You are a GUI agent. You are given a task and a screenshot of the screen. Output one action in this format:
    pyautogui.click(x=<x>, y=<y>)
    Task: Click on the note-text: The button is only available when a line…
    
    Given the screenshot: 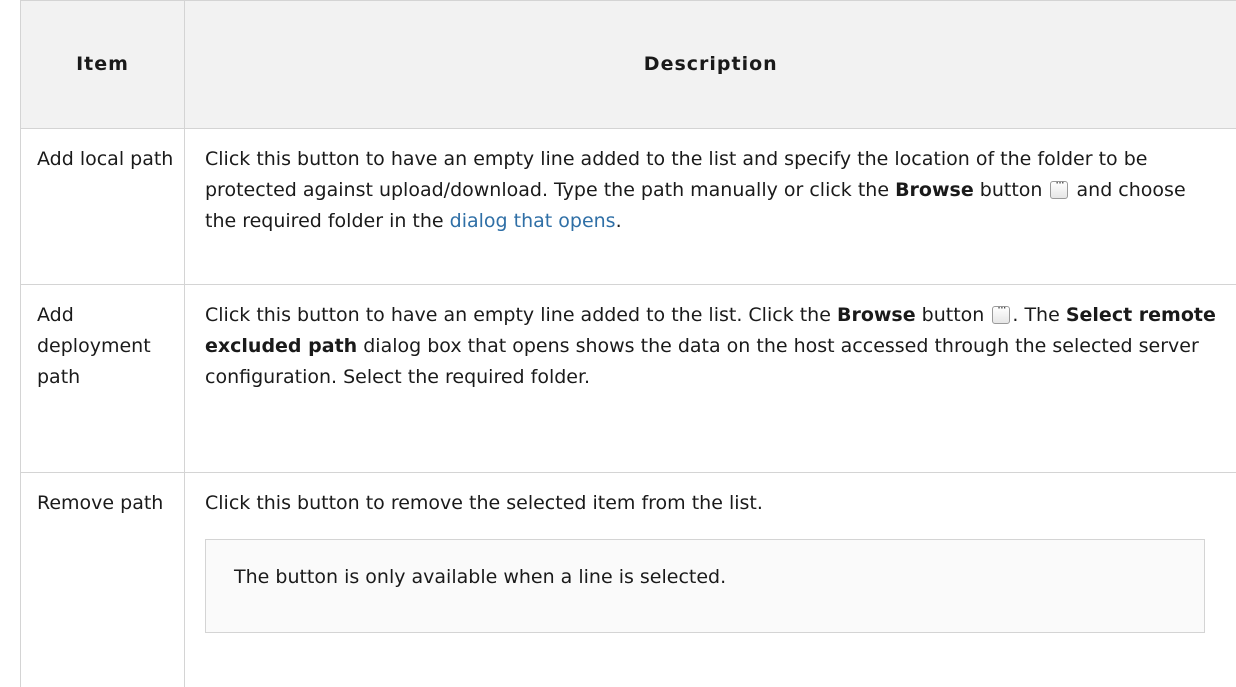 What is the action you would take?
    pyautogui.click(x=480, y=577)
    